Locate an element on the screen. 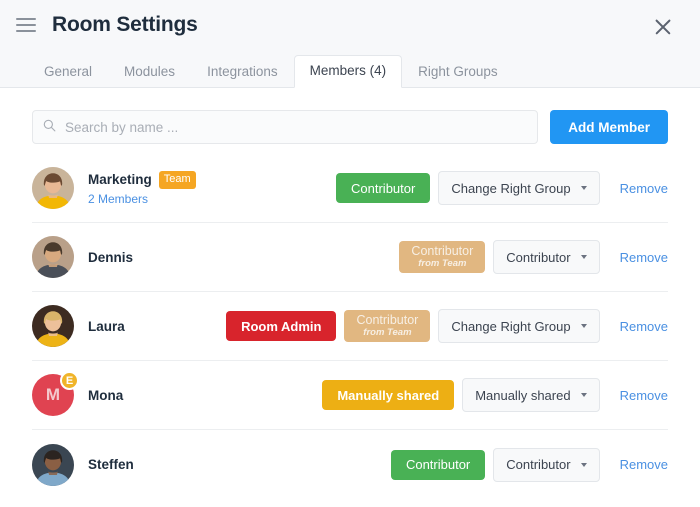  hamburger-icon is located at coordinates (26, 25).